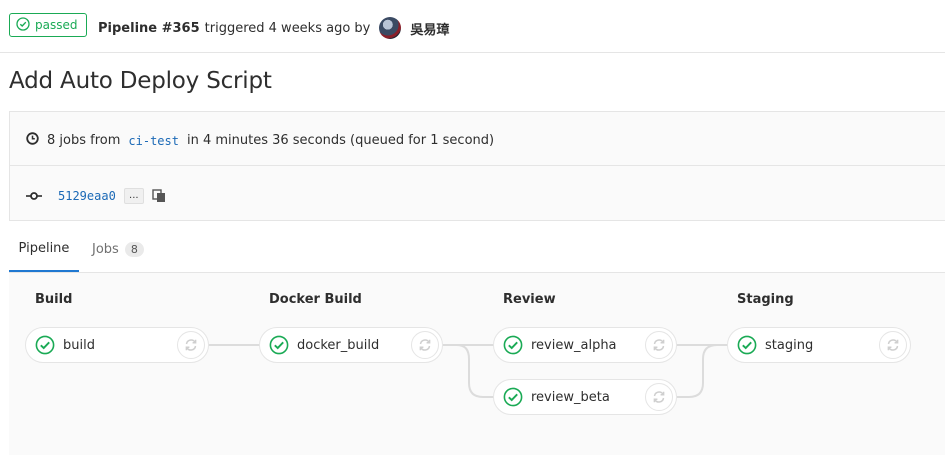 This screenshot has height=455, width=945. What do you see at coordinates (789, 345) in the screenshot?
I see `job-name: staging` at bounding box center [789, 345].